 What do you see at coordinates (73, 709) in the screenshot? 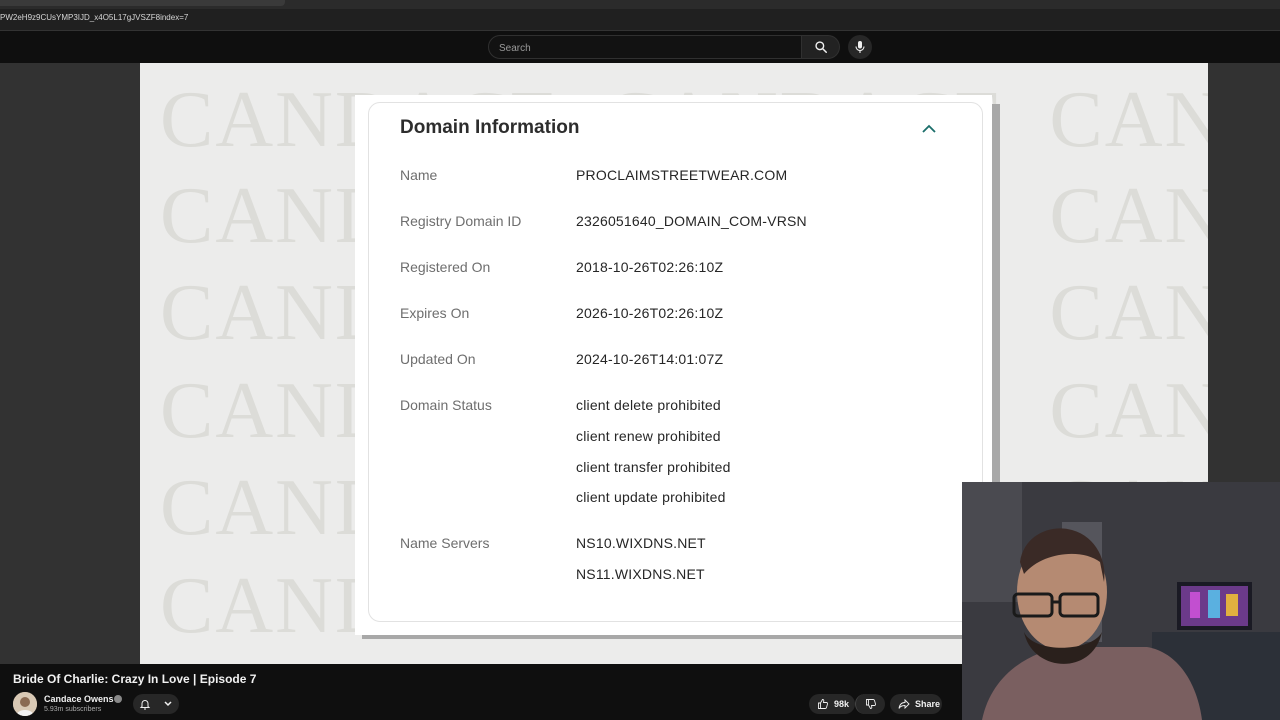
I see `subscriber-count: 5.93m subscribers` at bounding box center [73, 709].